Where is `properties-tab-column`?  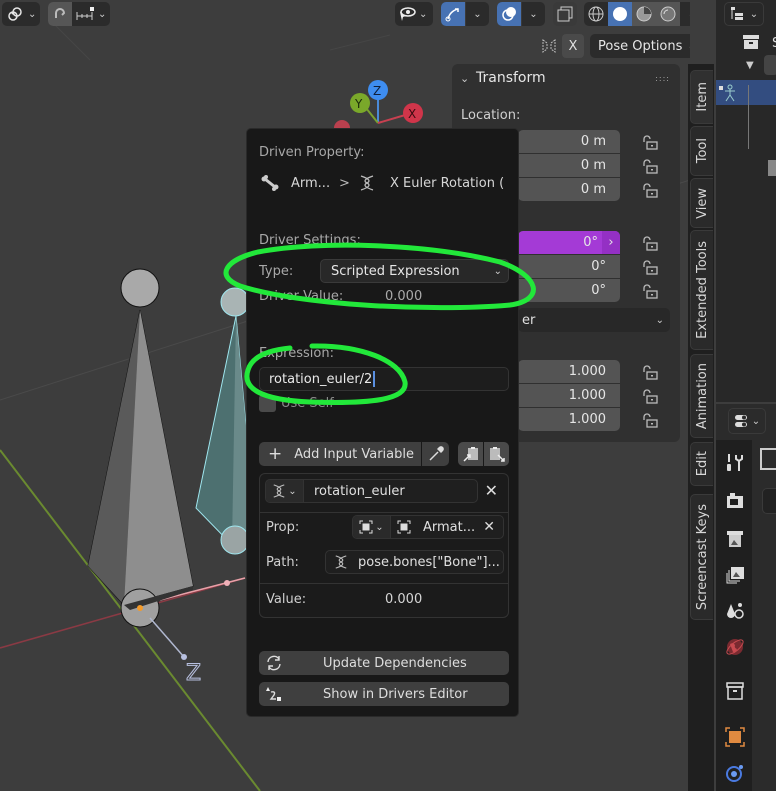
properties-tab-column is located at coordinates (734, 615).